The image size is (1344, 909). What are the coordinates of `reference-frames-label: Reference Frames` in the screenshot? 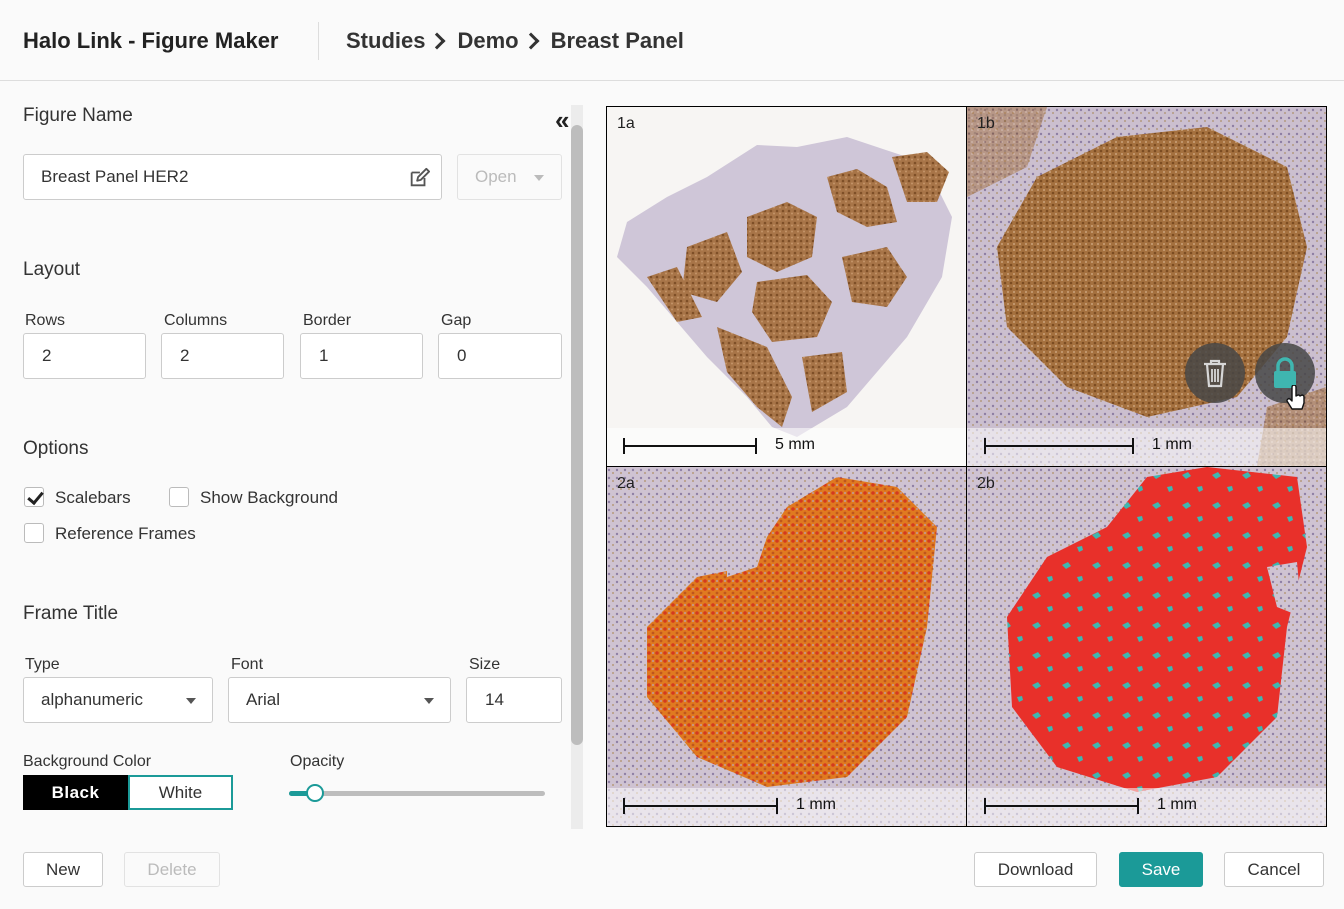 It's located at (125, 534).